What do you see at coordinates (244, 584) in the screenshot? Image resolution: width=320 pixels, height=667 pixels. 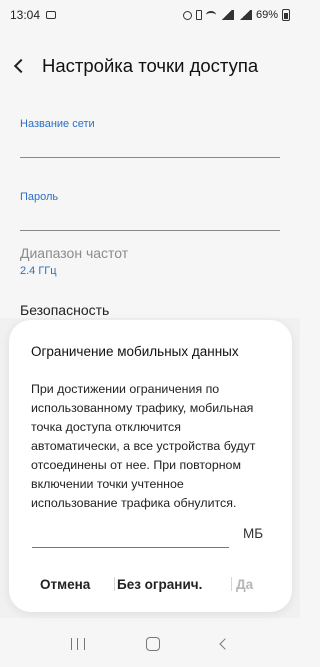 I see `ok-button: Да` at bounding box center [244, 584].